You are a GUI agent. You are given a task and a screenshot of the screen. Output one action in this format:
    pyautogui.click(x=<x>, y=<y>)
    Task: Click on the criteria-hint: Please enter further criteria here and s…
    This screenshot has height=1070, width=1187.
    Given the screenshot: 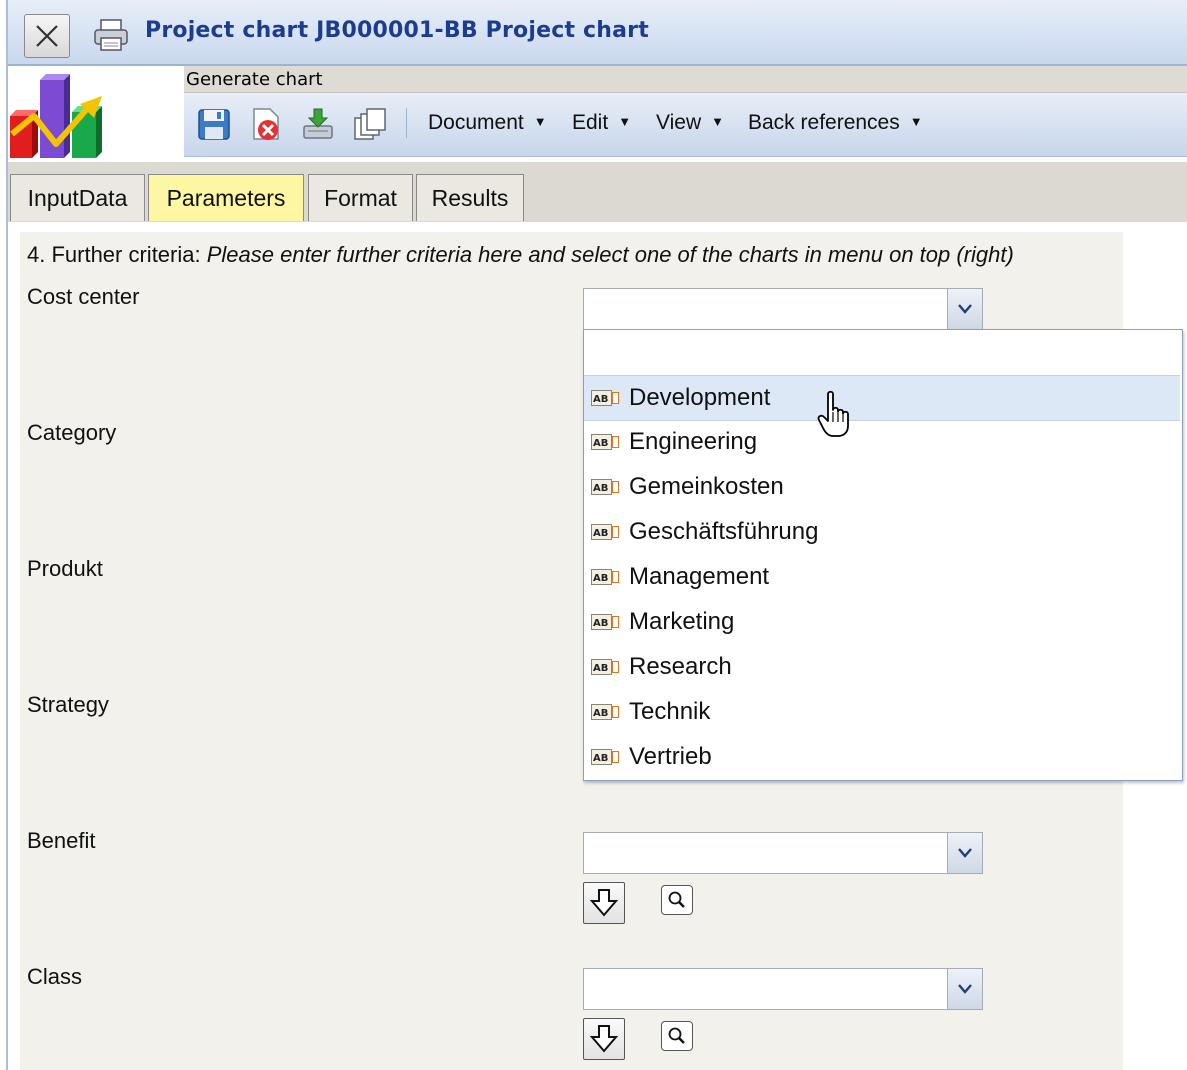 What is the action you would take?
    pyautogui.click(x=610, y=254)
    